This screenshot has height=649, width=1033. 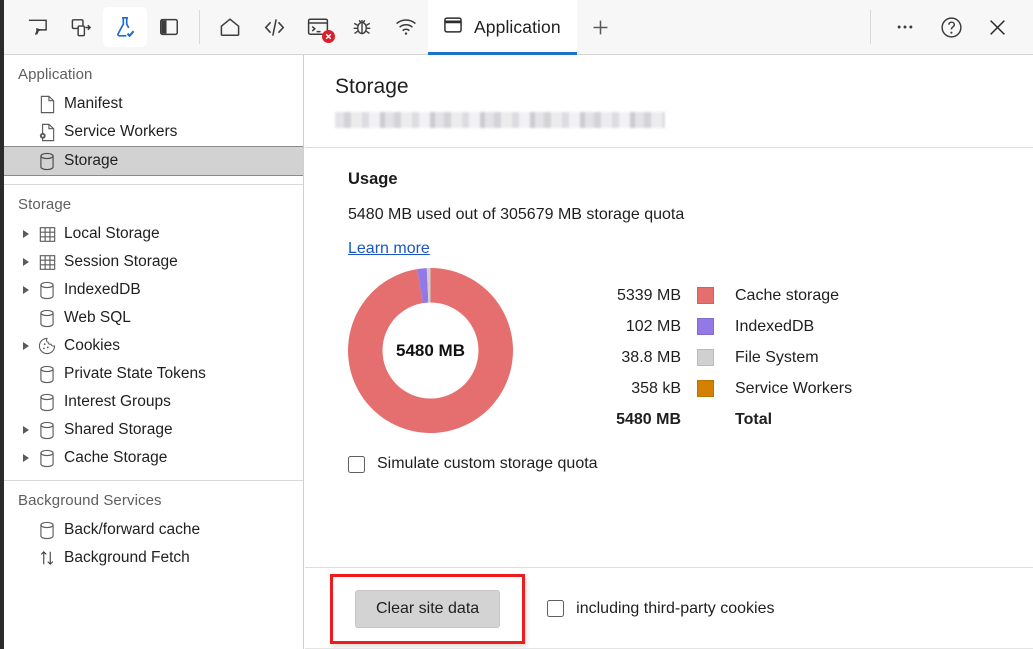 What do you see at coordinates (121, 261) in the screenshot?
I see `sidebar-item-label: Session Storage` at bounding box center [121, 261].